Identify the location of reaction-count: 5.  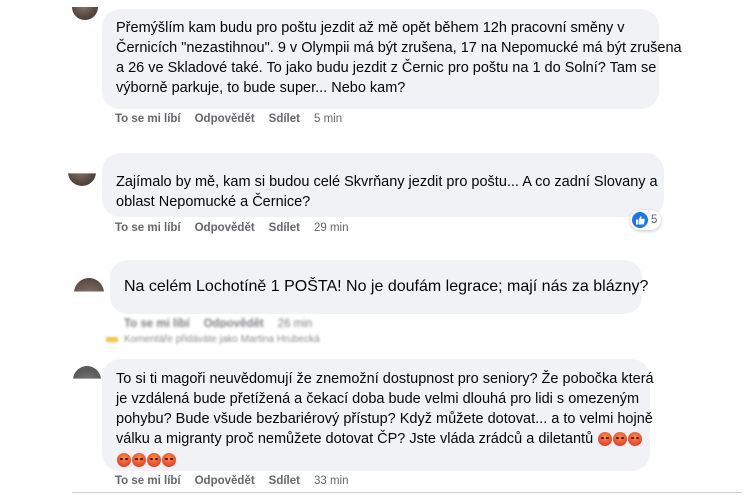
(646, 220).